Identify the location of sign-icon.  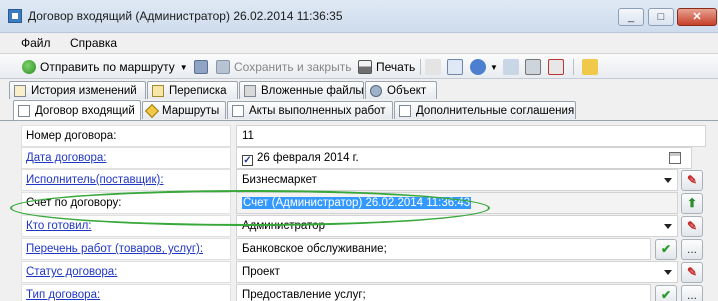
(590, 67).